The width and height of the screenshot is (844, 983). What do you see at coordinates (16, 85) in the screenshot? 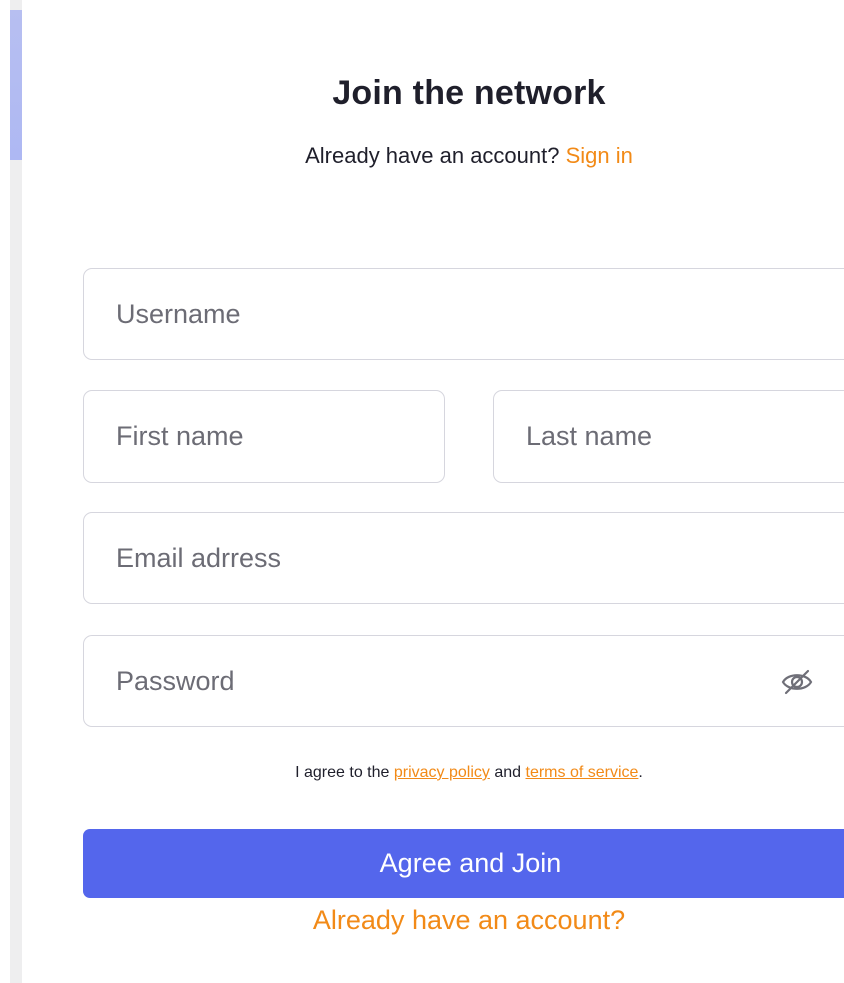
I see `scrollbar-thumb` at bounding box center [16, 85].